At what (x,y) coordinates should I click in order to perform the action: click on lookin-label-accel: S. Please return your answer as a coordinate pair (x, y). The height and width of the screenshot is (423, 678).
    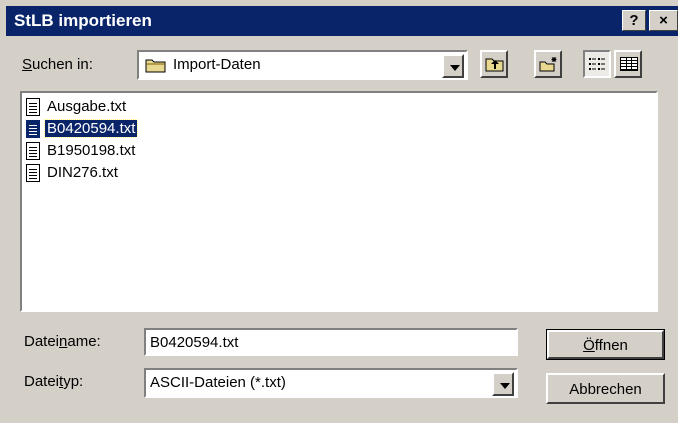
    Looking at the image, I should click on (27, 64).